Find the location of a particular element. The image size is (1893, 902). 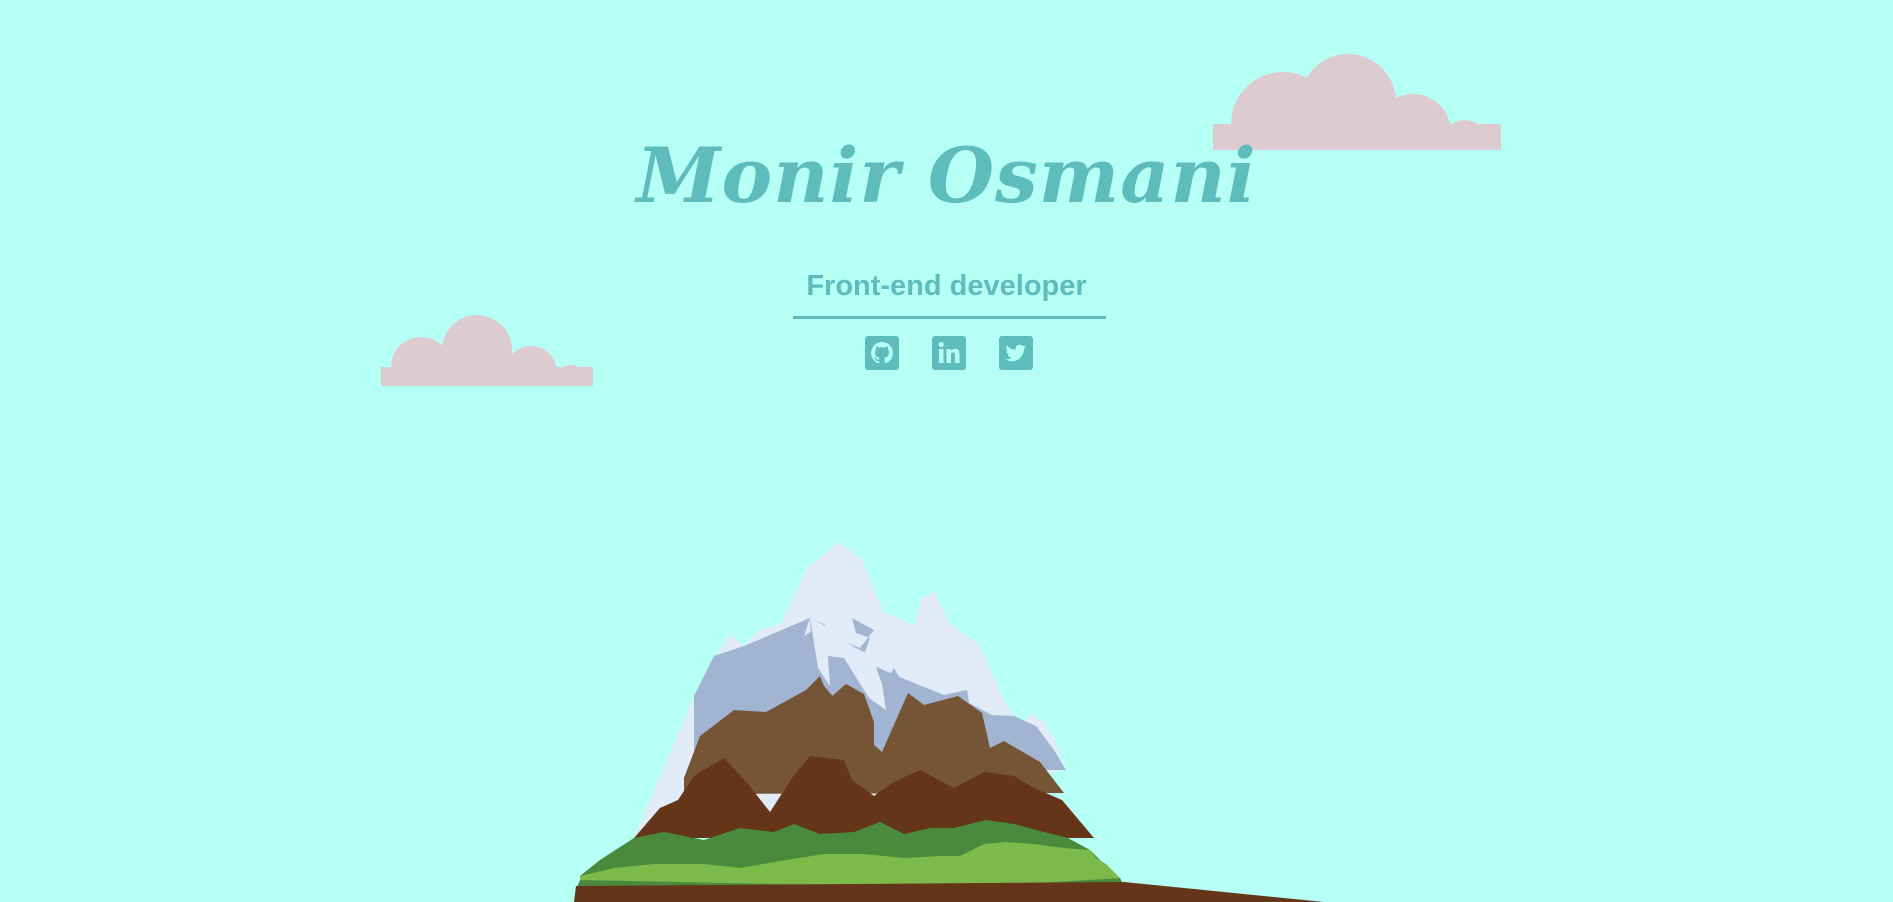

linkedin-link is located at coordinates (949, 353).